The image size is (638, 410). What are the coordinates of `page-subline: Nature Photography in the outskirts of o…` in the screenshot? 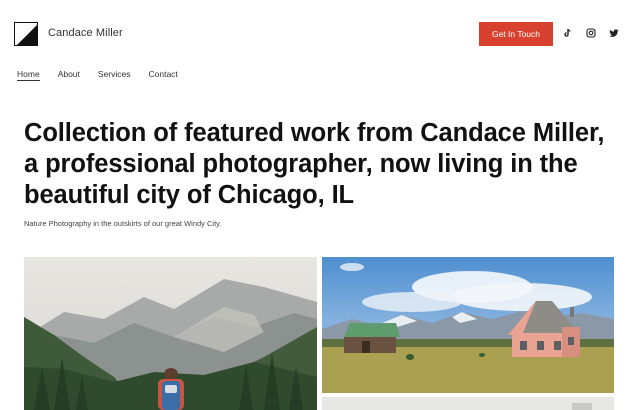 It's located at (123, 223).